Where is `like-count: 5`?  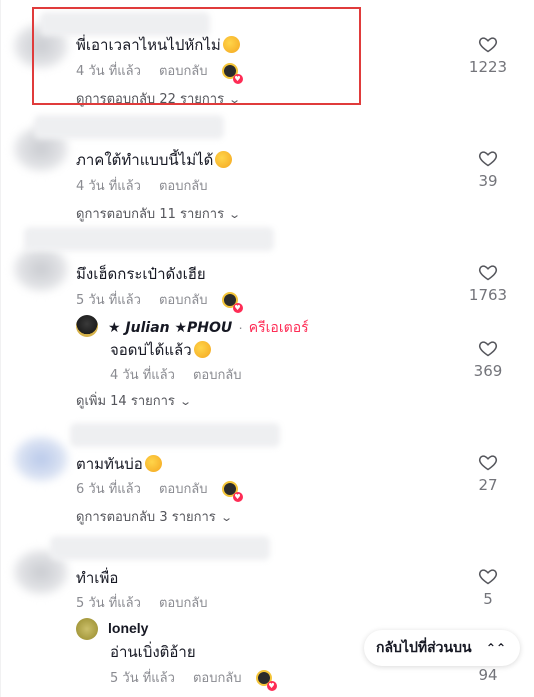
like-count: 5 is located at coordinates (488, 599).